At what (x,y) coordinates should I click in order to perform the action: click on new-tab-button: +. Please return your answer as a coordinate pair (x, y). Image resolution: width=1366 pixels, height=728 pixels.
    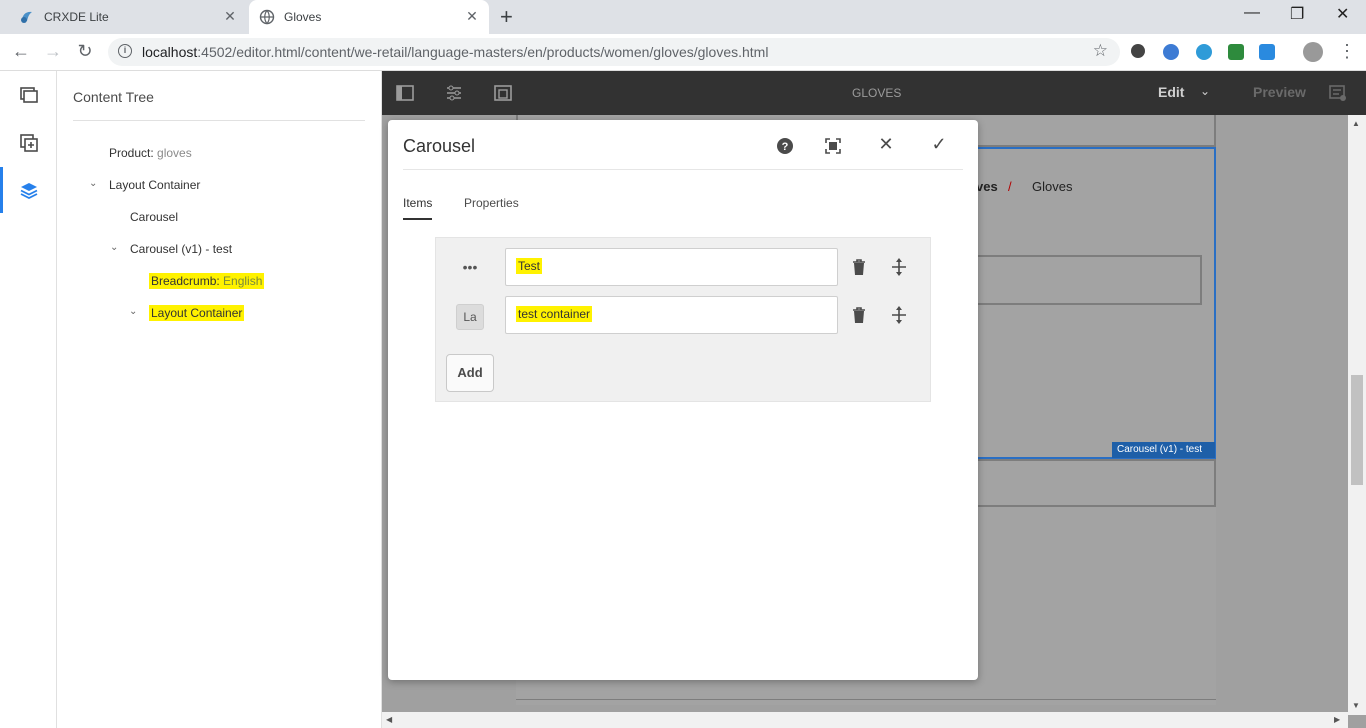
    Looking at the image, I should click on (506, 17).